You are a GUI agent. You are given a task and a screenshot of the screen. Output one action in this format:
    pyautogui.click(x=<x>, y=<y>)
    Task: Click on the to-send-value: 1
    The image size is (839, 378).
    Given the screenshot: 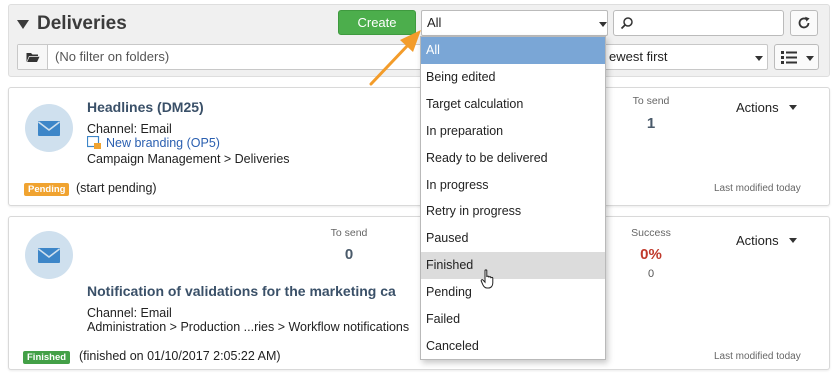 What is the action you would take?
    pyautogui.click(x=651, y=123)
    